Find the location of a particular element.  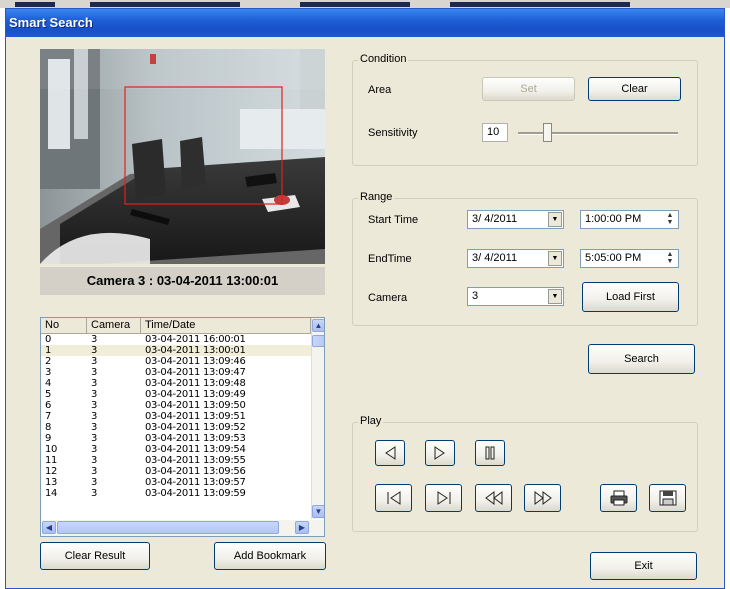

row-time-date: 03-04-2011 13:09:53 is located at coordinates (195, 438).